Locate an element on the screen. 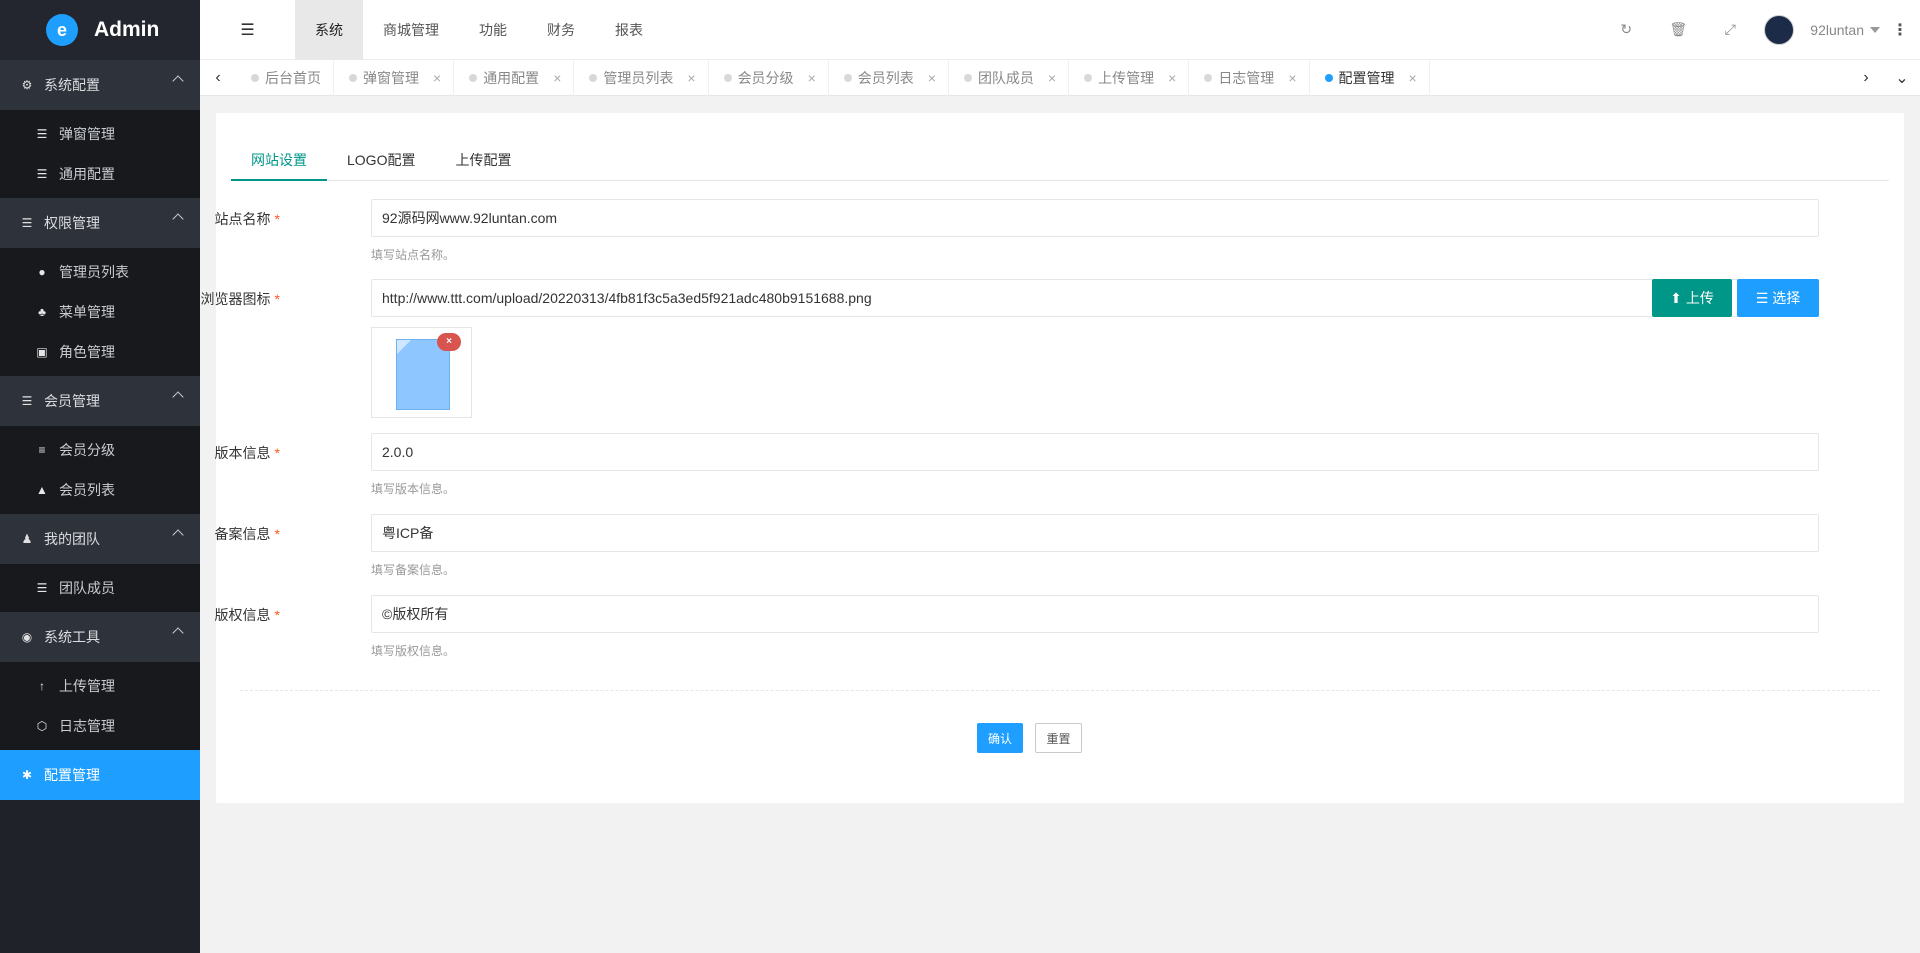  confirm-button: 确认 is located at coordinates (1000, 738).